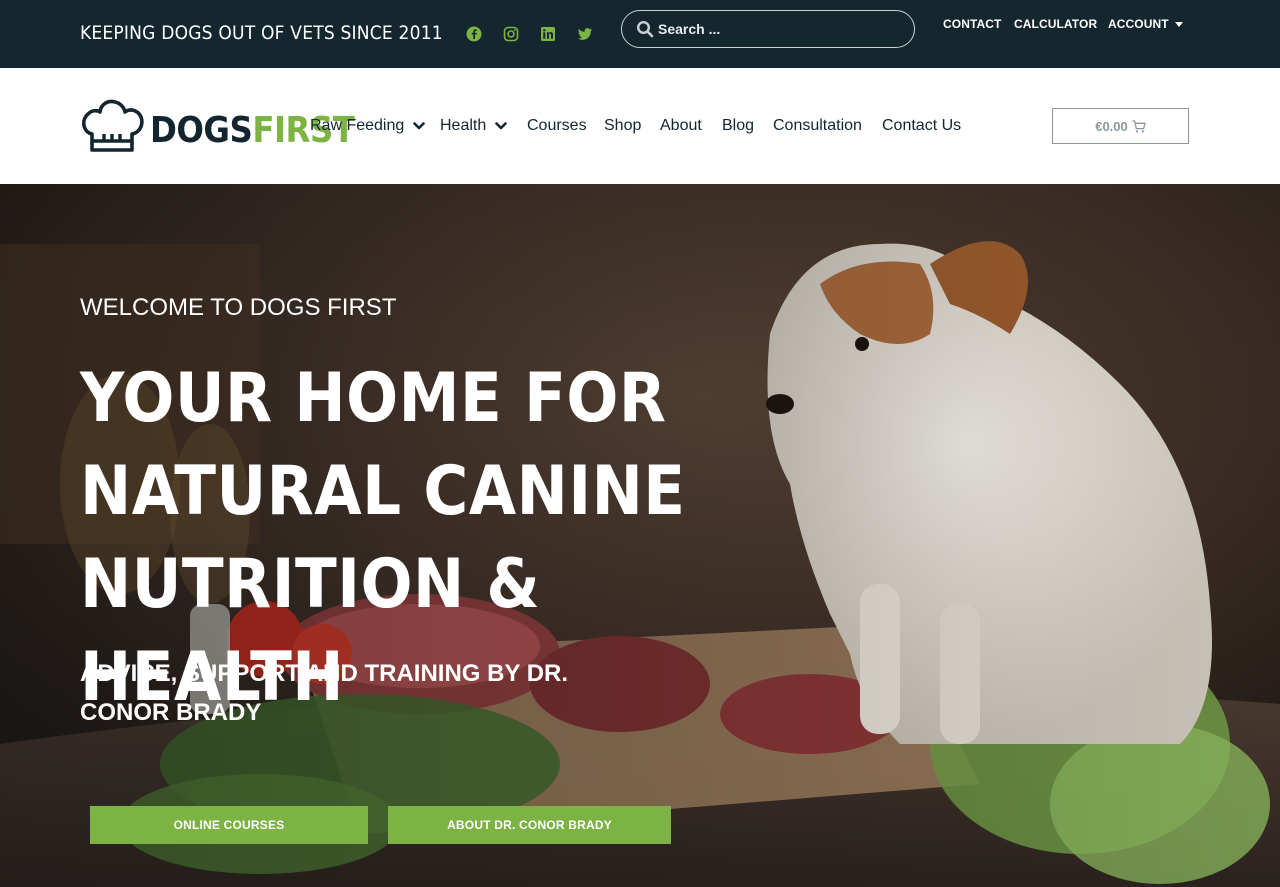  What do you see at coordinates (738, 126) in the screenshot?
I see `nav-blog: Blog` at bounding box center [738, 126].